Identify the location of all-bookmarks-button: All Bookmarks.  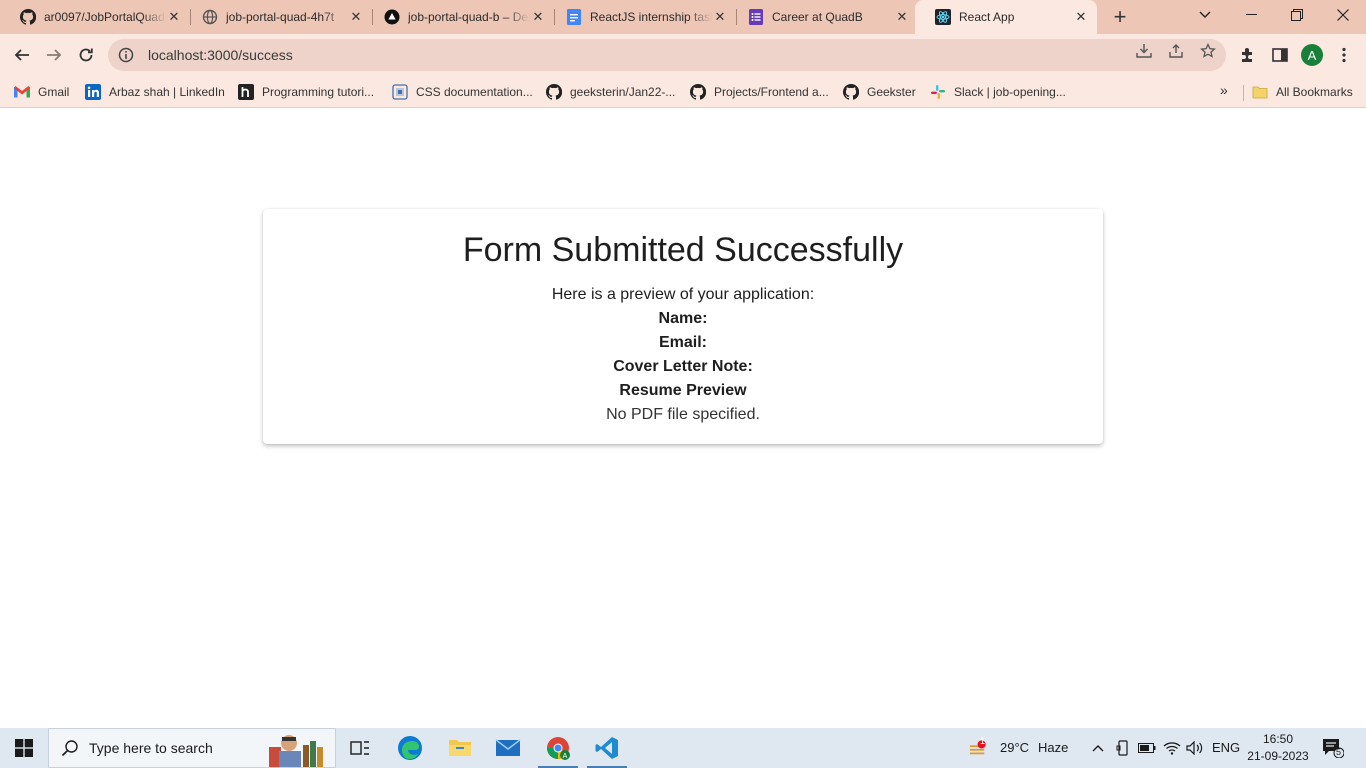
(1302, 92).